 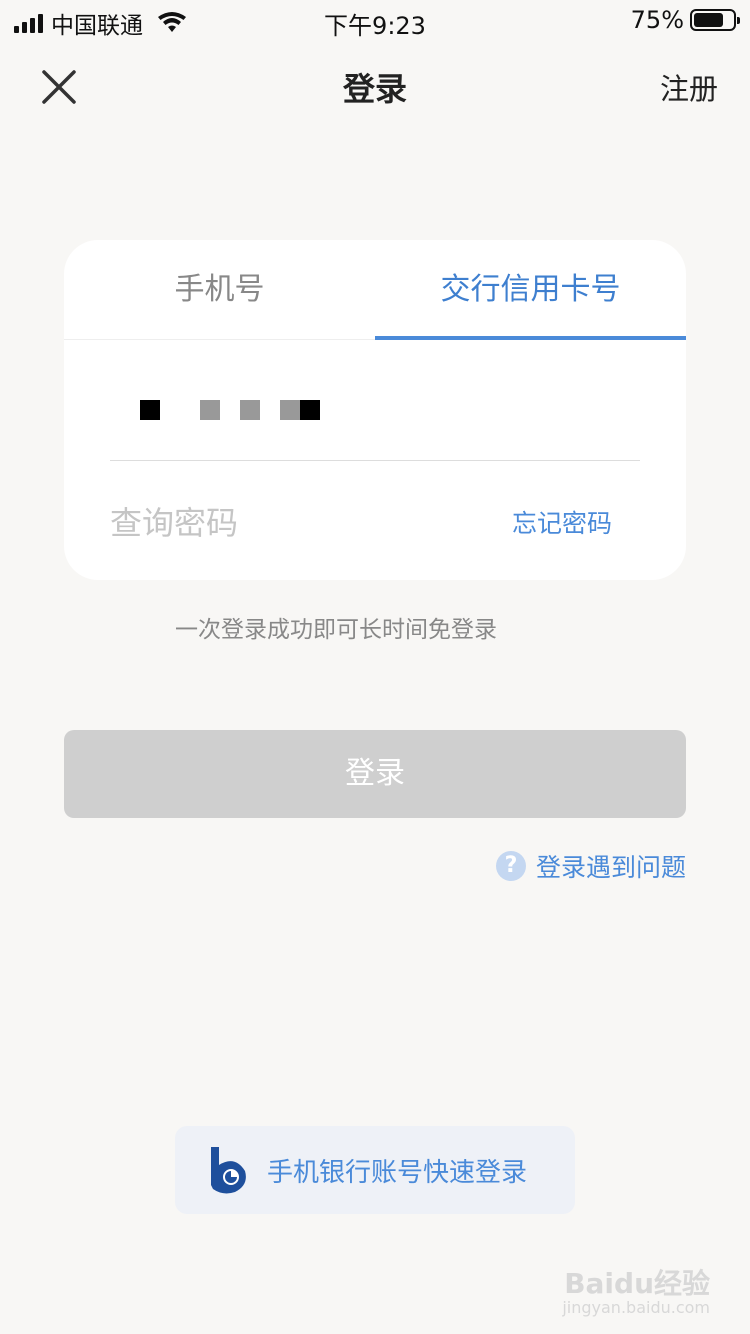 I want to click on login-problem-label: 登录遇到问题, so click(x=610, y=867).